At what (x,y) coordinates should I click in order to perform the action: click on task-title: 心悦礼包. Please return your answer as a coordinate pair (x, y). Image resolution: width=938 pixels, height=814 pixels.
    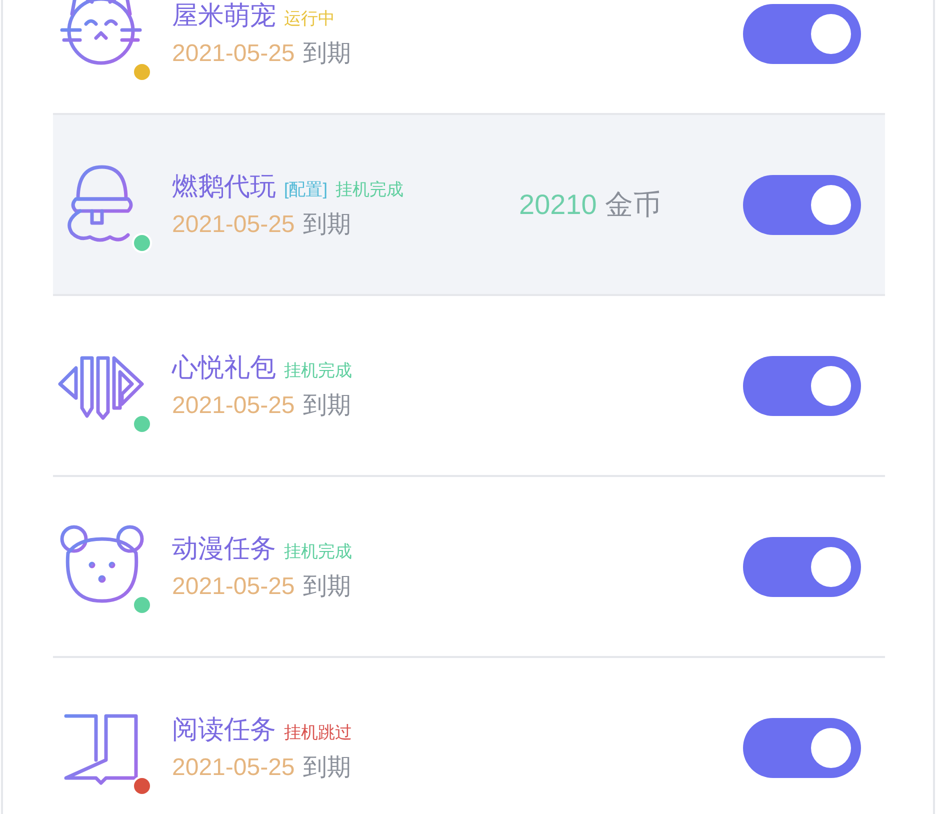
    Looking at the image, I should click on (224, 367).